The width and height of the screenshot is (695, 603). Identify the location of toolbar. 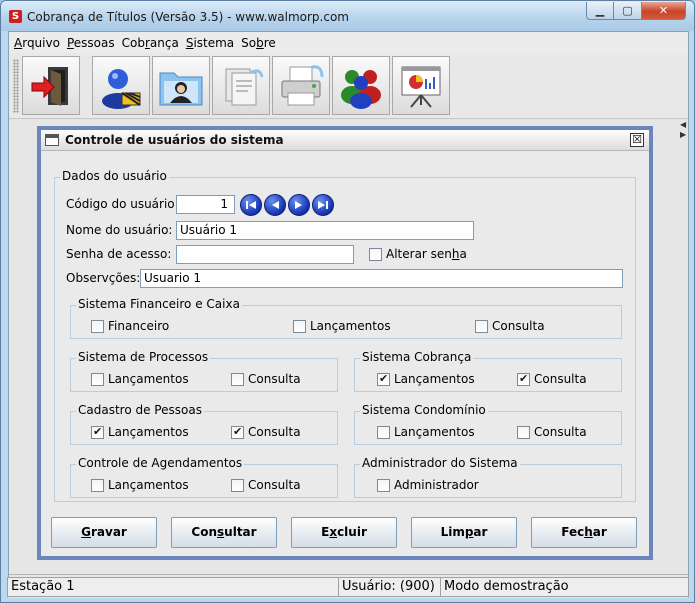
(348, 86).